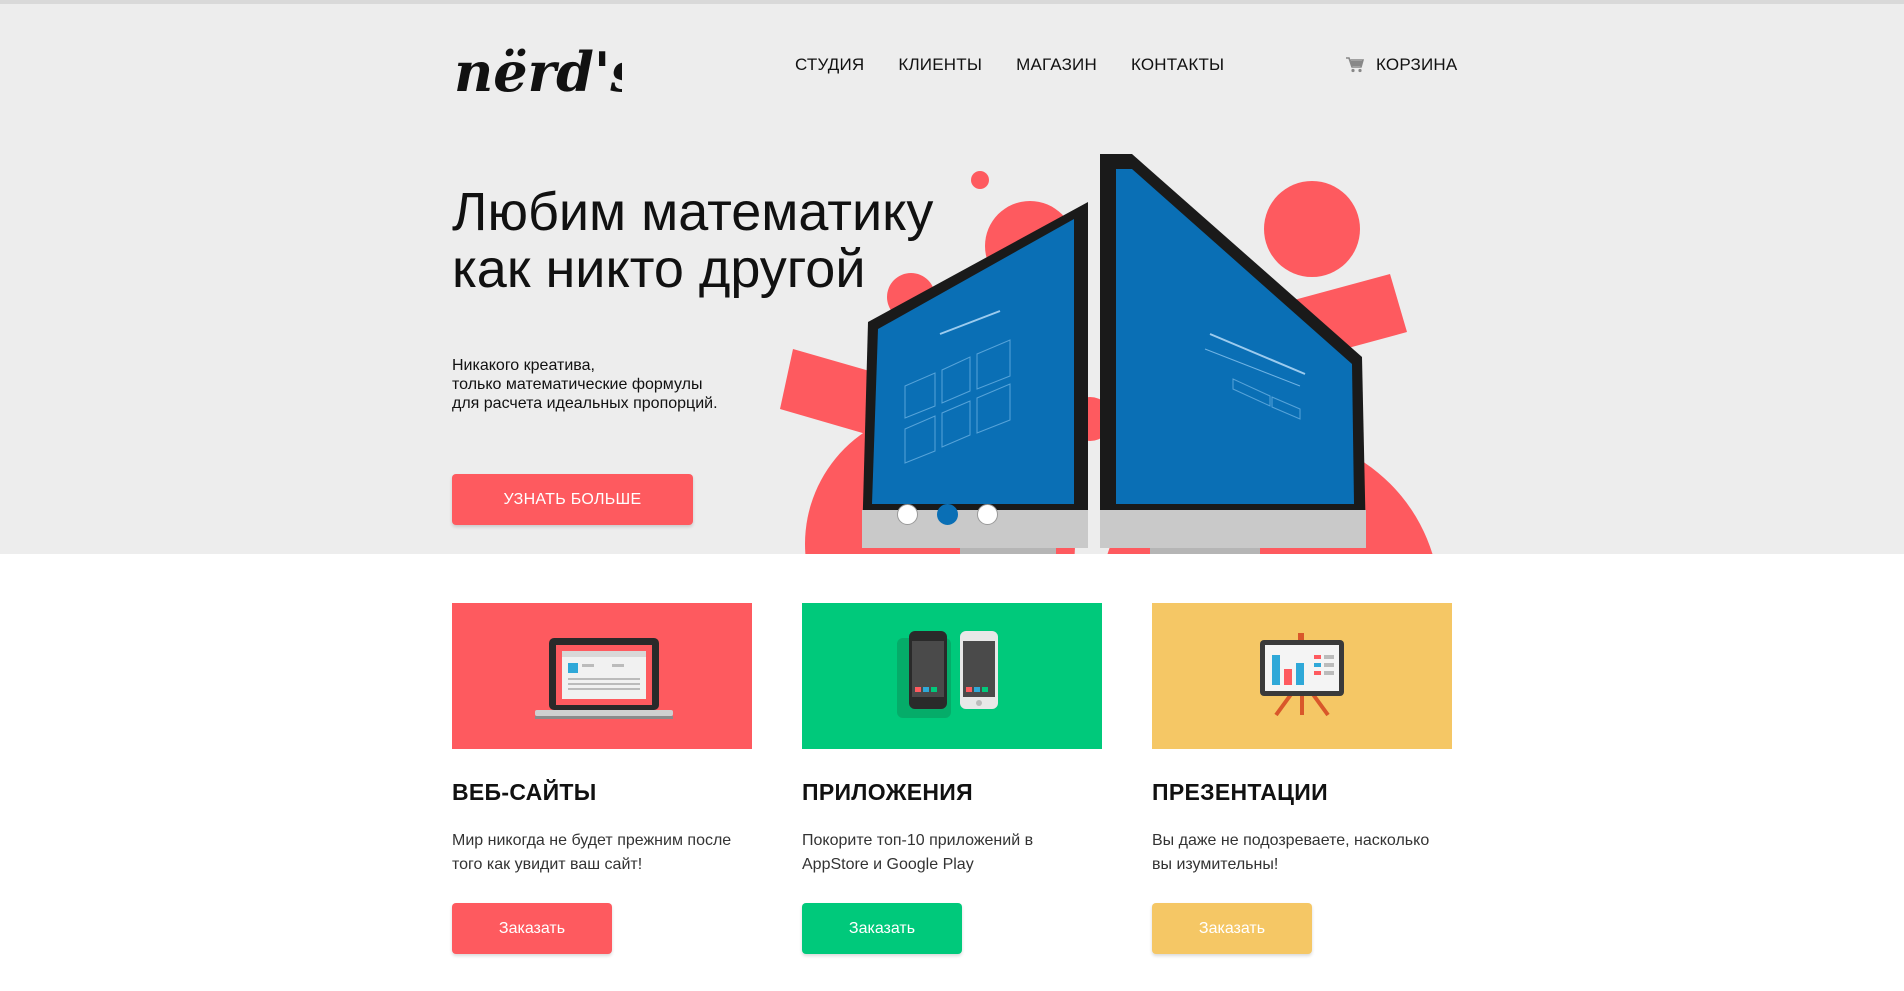  Describe the element at coordinates (829, 65) in the screenshot. I see `nav-item-studio: СТУДИЯ` at that location.